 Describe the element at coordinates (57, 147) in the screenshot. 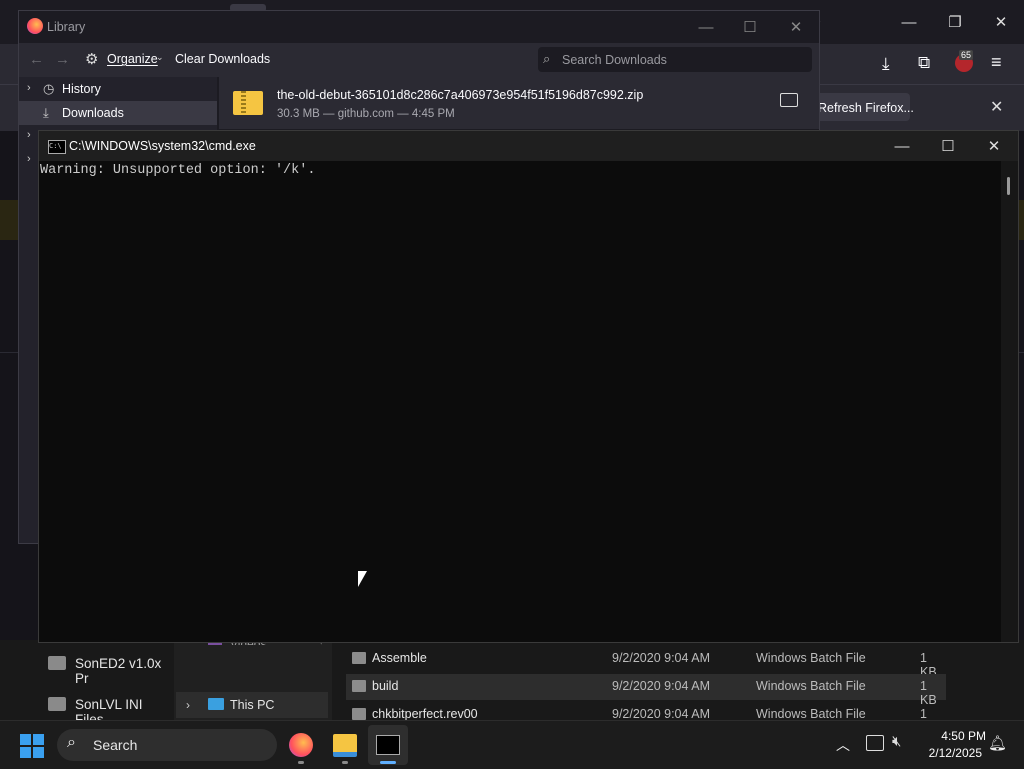

I see `cmd-app-icon: C:\` at that location.